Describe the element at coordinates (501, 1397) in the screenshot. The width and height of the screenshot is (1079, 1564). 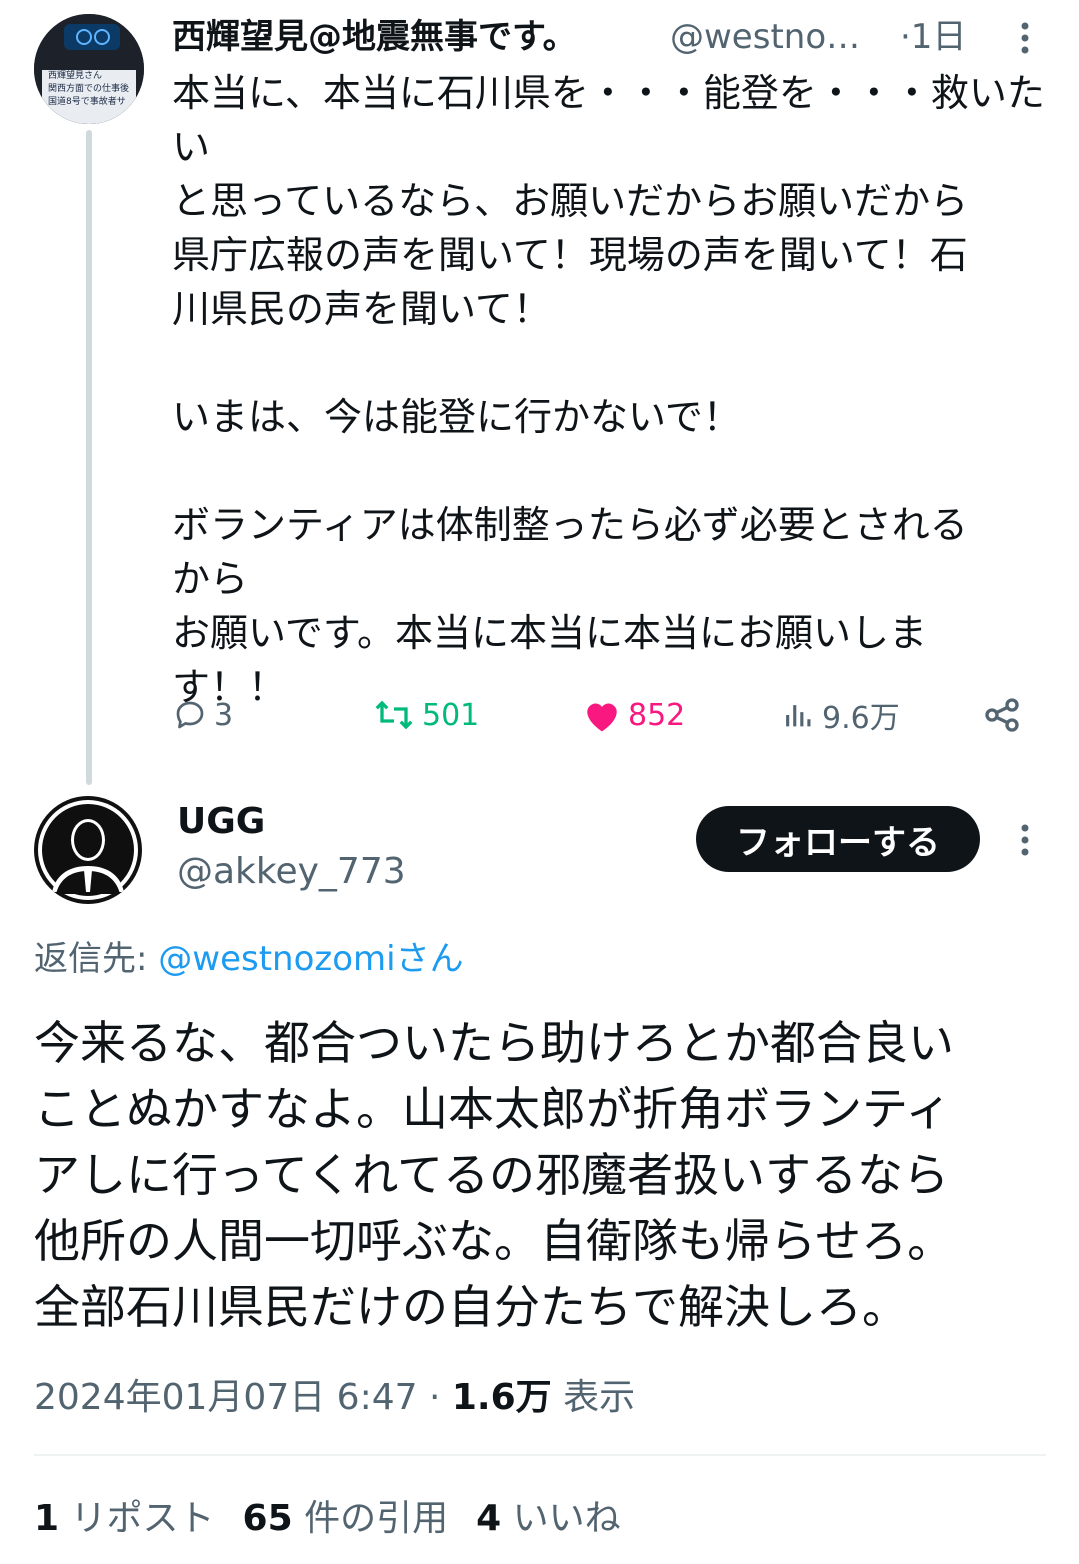
I see `view-count-bold: 1.6万` at that location.